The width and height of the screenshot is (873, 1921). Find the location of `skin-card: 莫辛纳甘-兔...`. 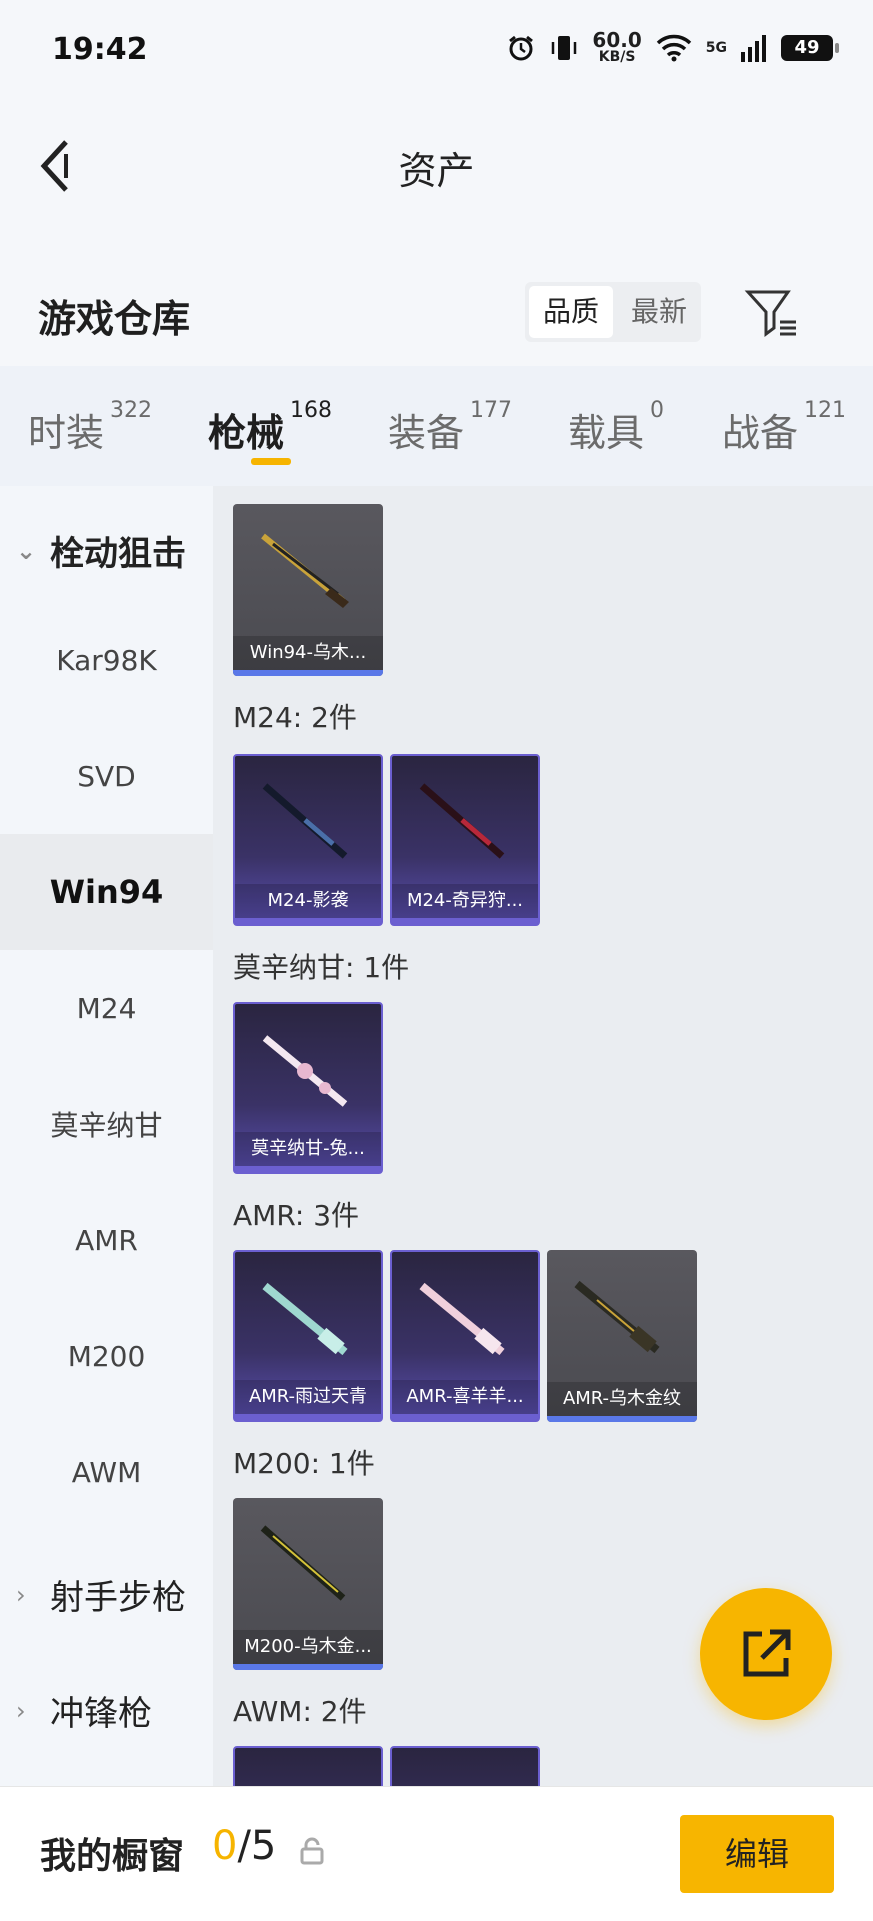

skin-card: 莫辛纳甘-兔... is located at coordinates (308, 1088).